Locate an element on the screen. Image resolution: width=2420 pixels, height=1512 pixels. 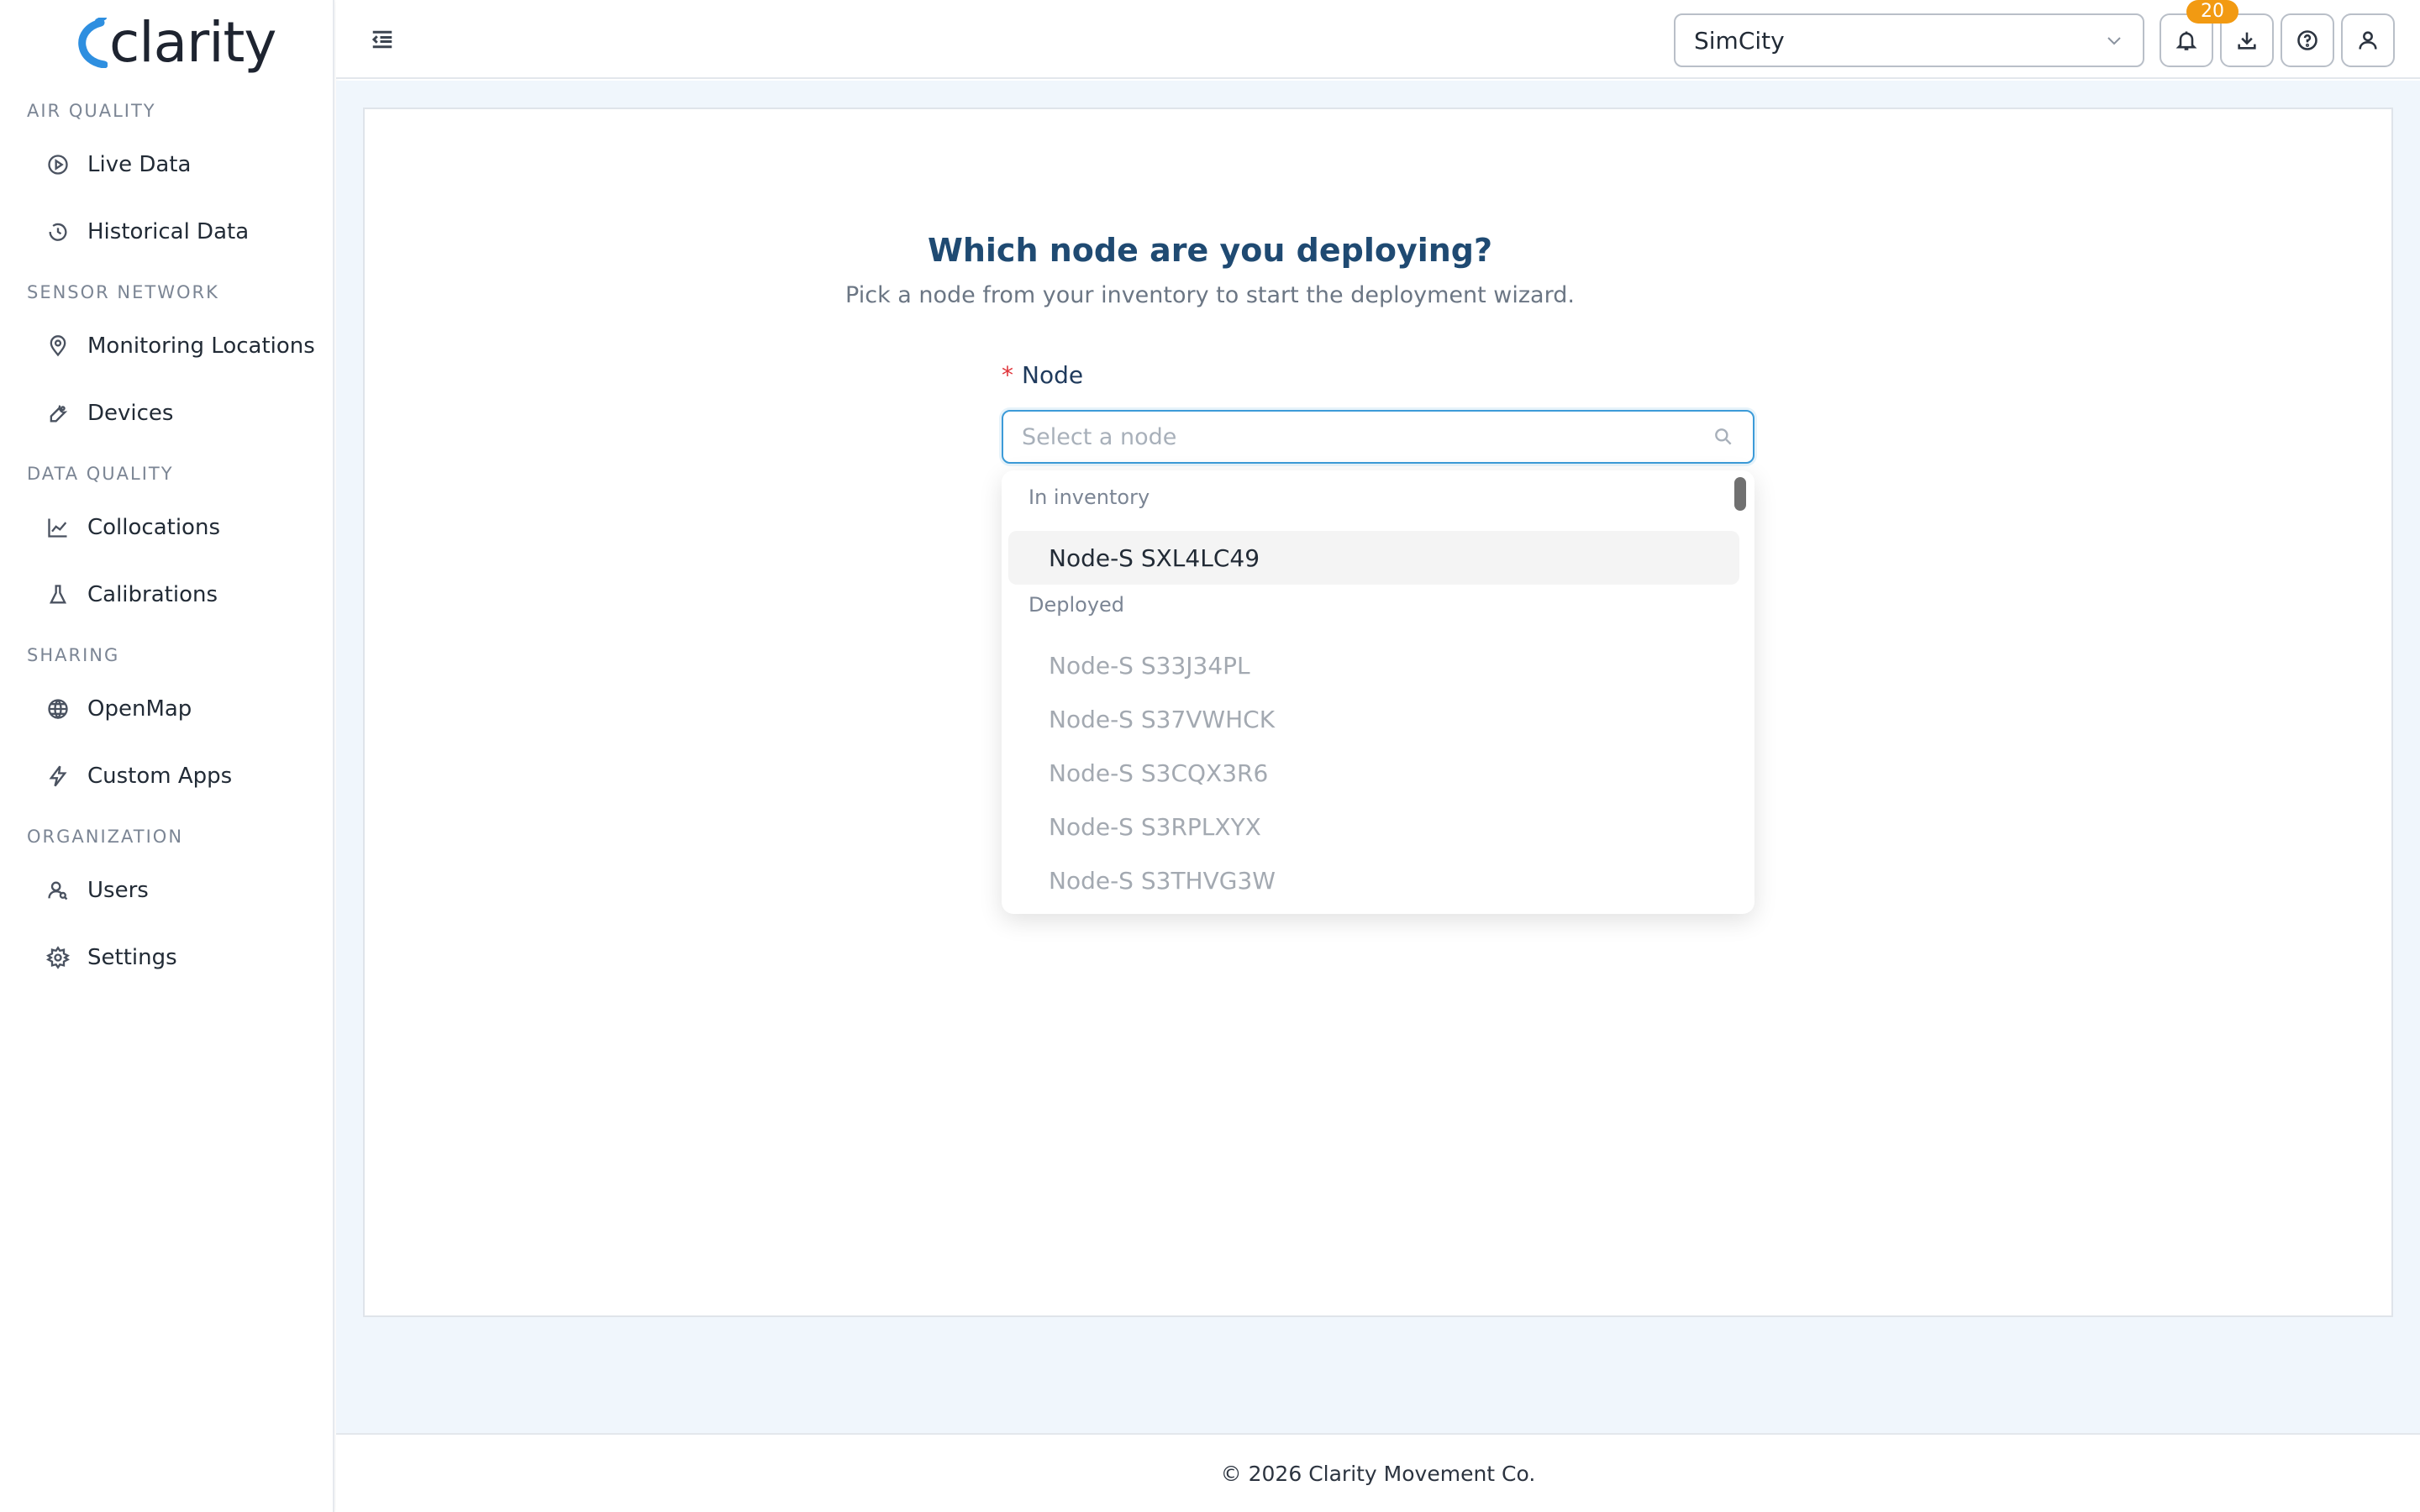
sidebar-item-collocations: Collocations is located at coordinates (179, 527).